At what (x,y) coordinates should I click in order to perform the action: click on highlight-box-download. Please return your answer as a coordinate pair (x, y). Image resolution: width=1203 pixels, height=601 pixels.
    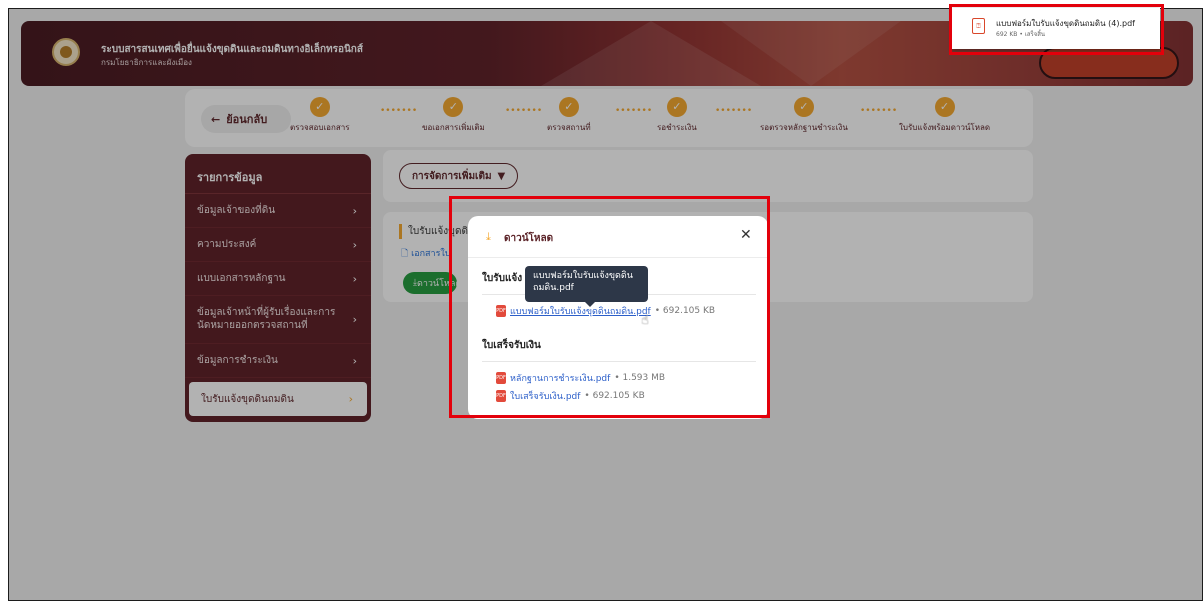
    Looking at the image, I should click on (1056, 29).